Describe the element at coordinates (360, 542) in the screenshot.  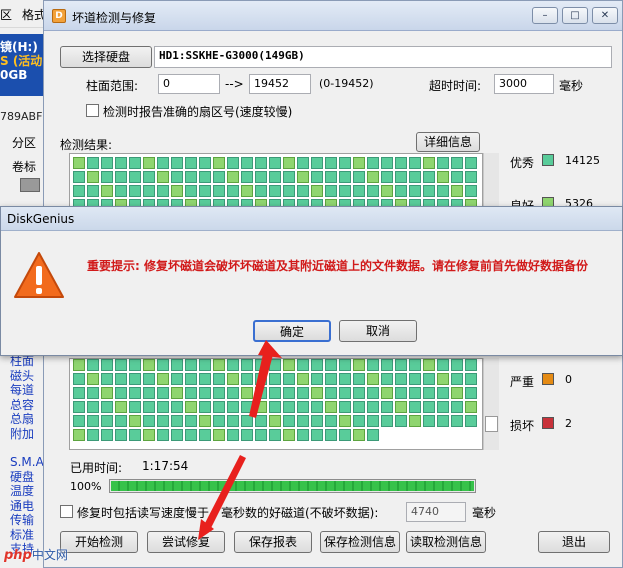
I see `save-detection-info-button: 保存检测信息` at that location.